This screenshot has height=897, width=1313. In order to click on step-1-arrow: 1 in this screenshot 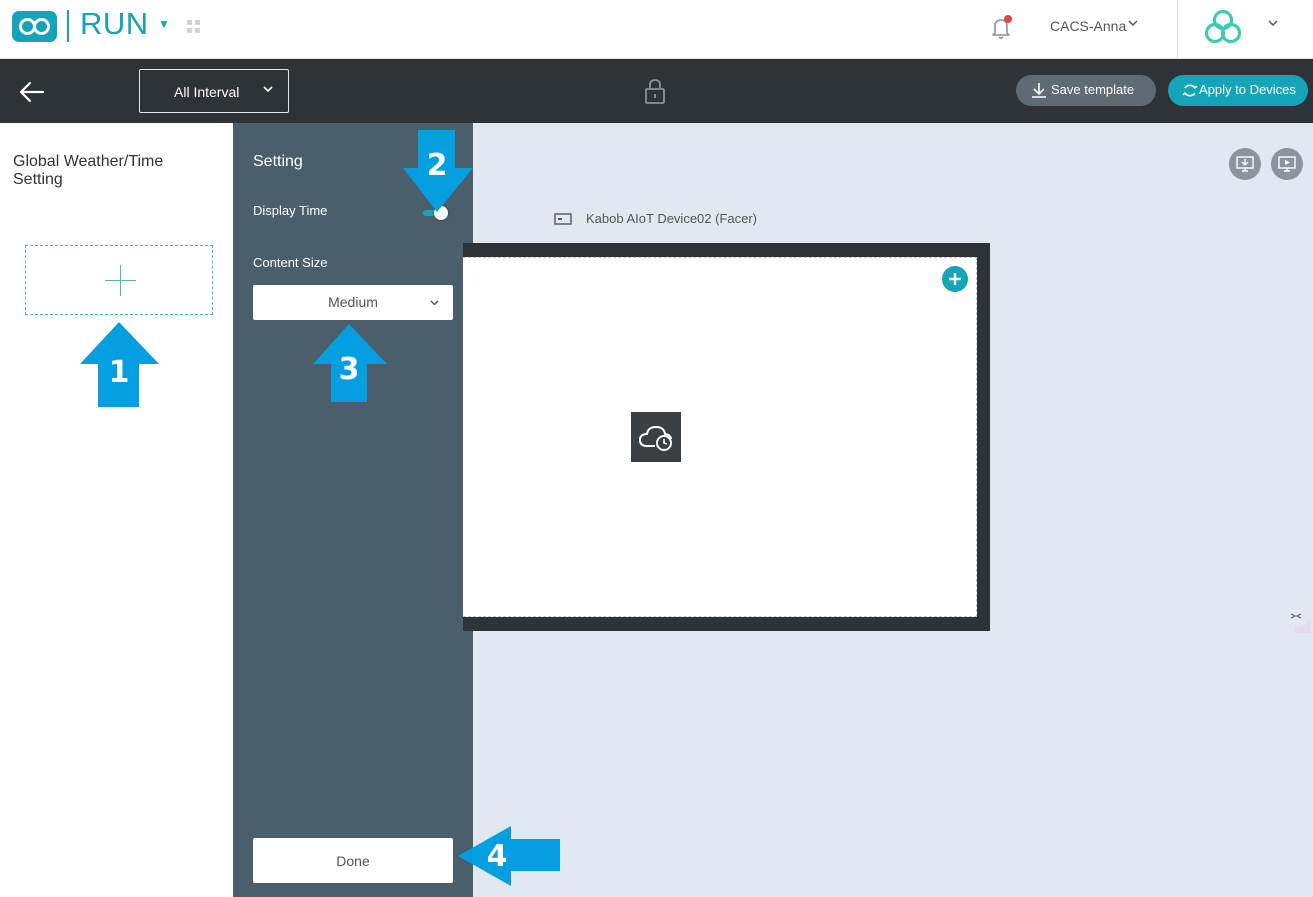, I will do `click(119, 364)`.